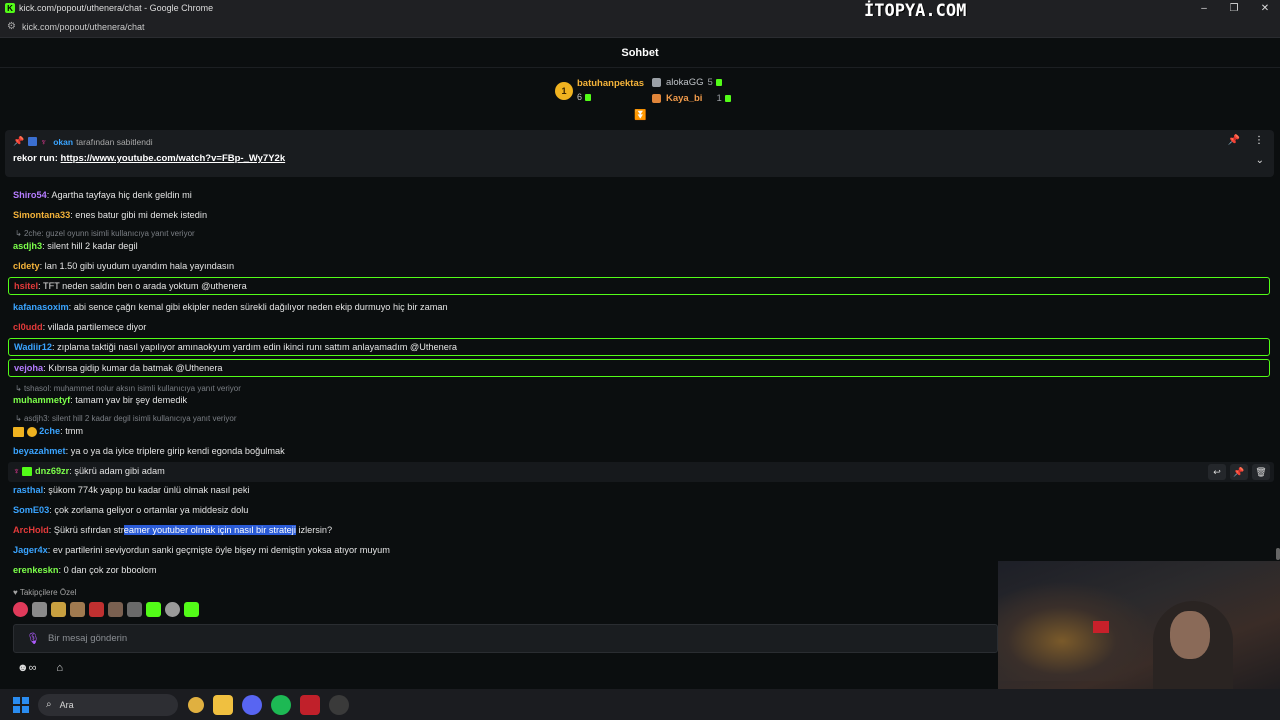 The height and width of the screenshot is (720, 1280). I want to click on message-username: 2che, so click(49, 431).